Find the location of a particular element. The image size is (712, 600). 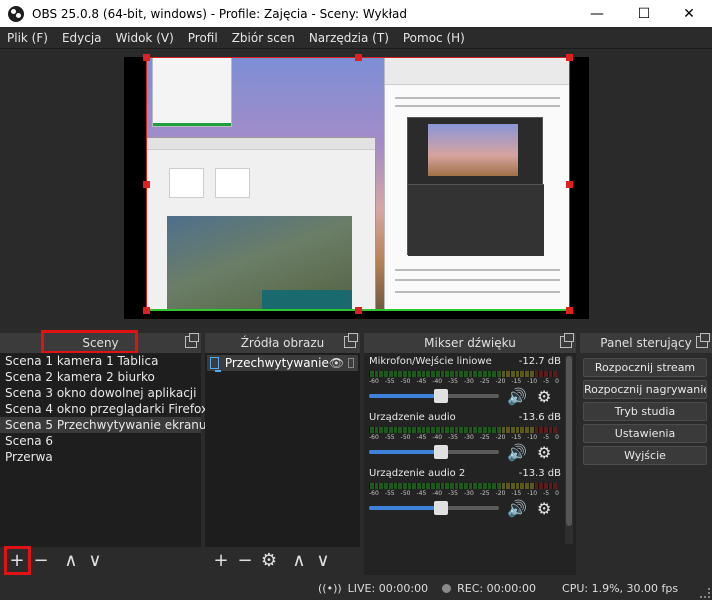

highlight-add-scene is located at coordinates (17, 560).